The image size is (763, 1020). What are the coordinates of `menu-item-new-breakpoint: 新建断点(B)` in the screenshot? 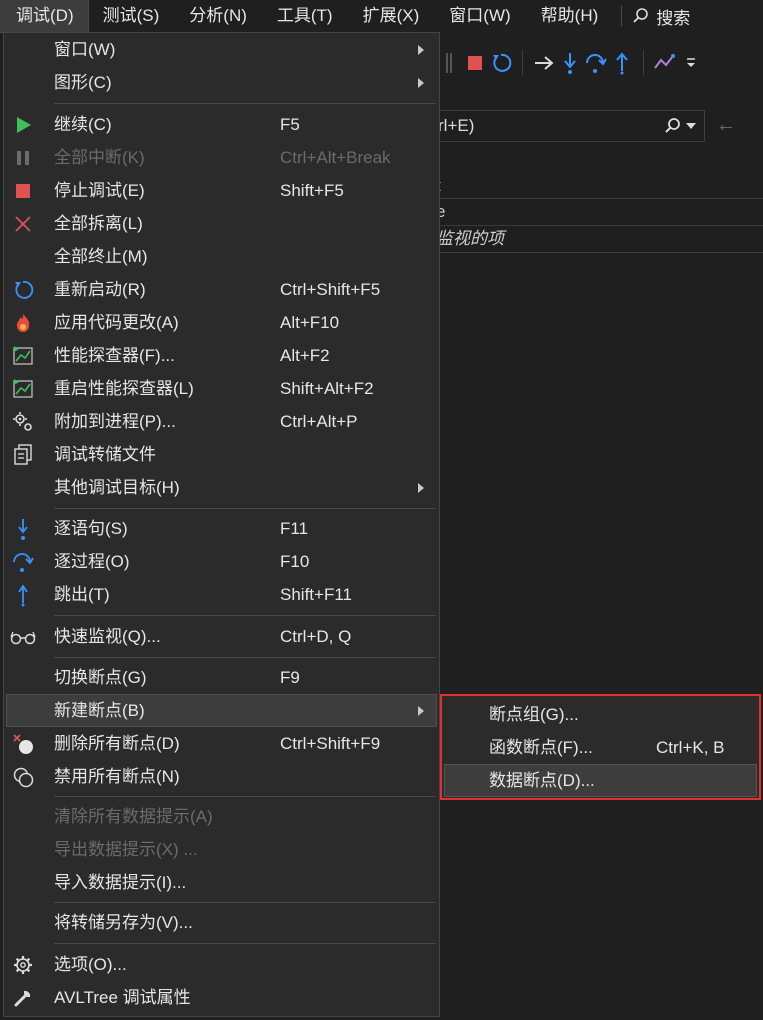 It's located at (221, 710).